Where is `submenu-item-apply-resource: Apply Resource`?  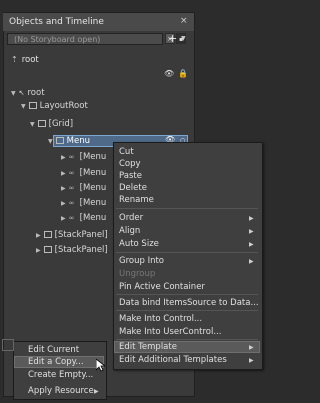
submenu-item-apply-resource: Apply Resource is located at coordinates (61, 391).